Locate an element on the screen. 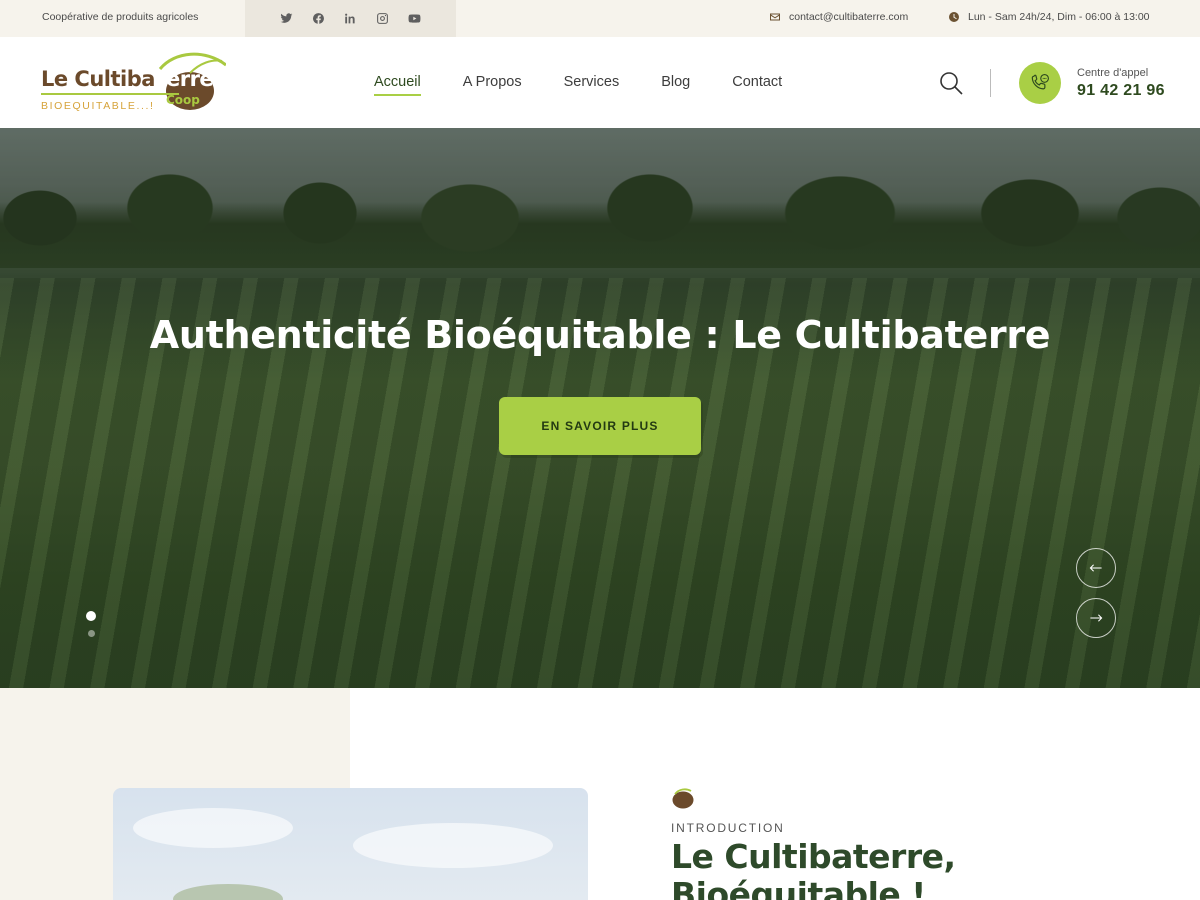  nav-contact: Contact is located at coordinates (757, 83).